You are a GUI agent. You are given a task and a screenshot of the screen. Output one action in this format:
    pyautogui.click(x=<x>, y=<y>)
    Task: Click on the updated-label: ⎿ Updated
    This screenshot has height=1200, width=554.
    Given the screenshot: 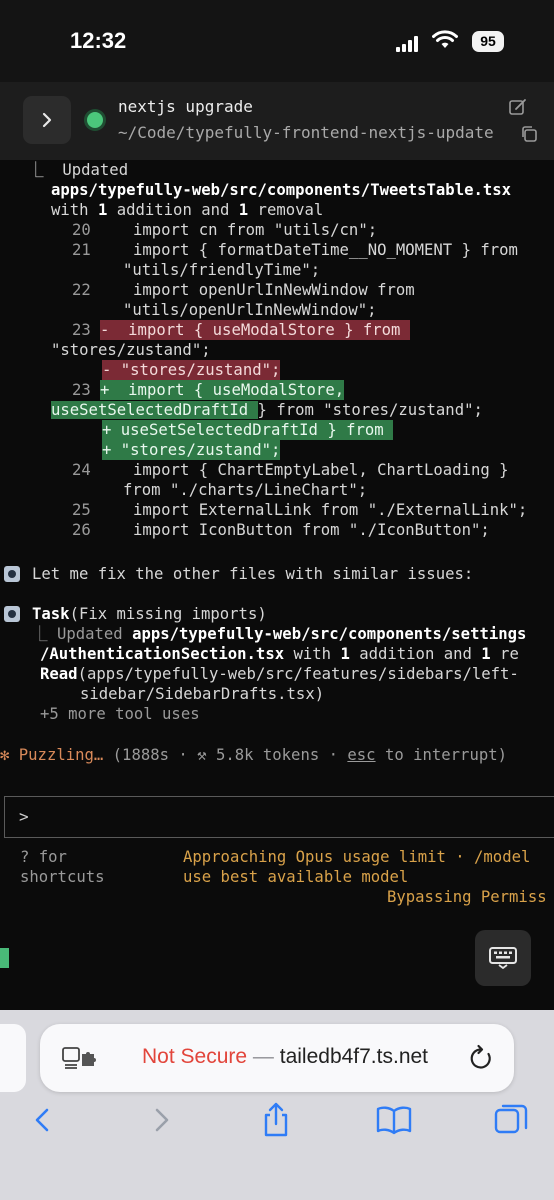 What is the action you would take?
    pyautogui.click(x=78, y=170)
    